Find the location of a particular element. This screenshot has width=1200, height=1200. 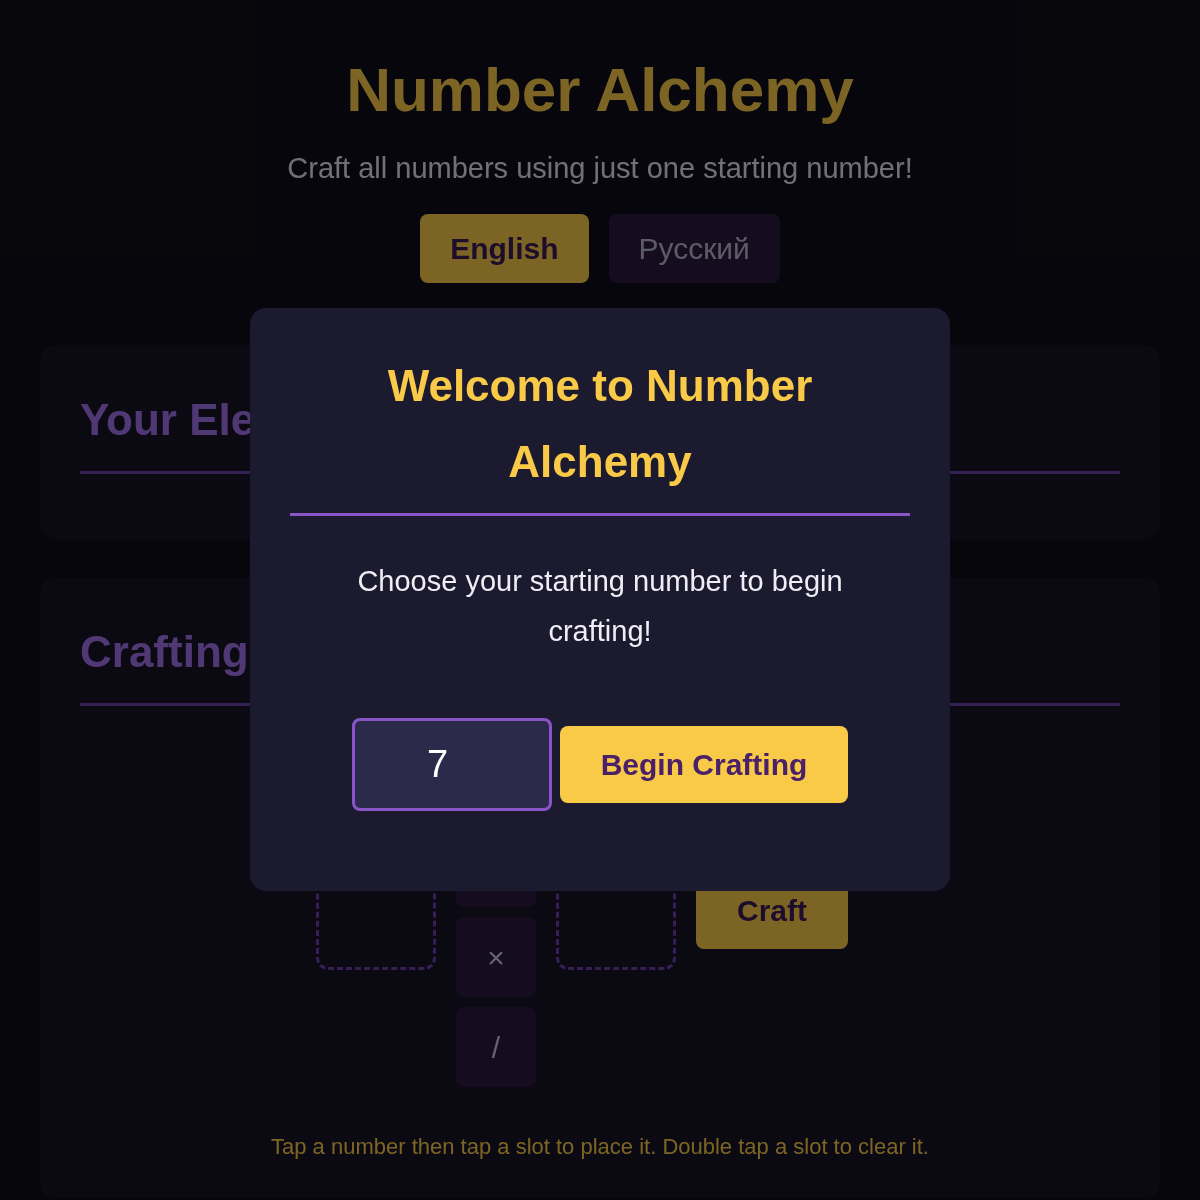

begin-crafting-button: Begin Crafting is located at coordinates (704, 764).